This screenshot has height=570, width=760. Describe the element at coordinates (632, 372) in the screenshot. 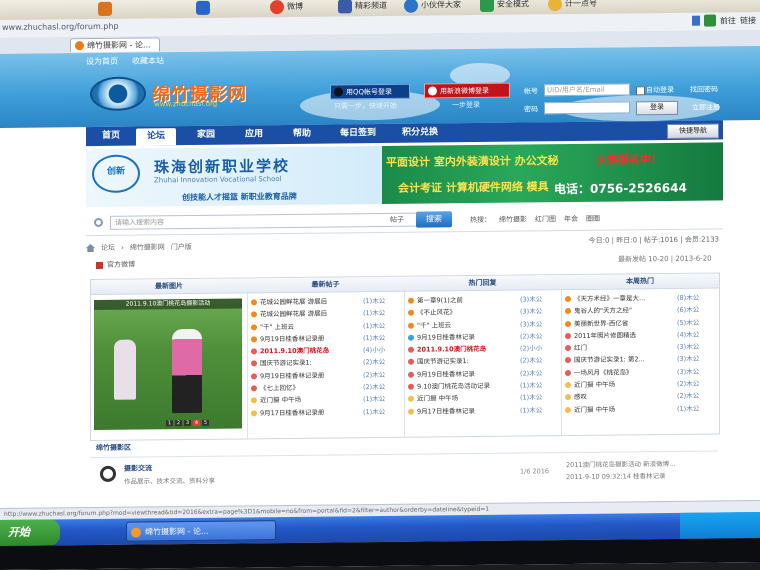

I see `list-item: 一场风月《桃花岛》 (3)木公` at that location.